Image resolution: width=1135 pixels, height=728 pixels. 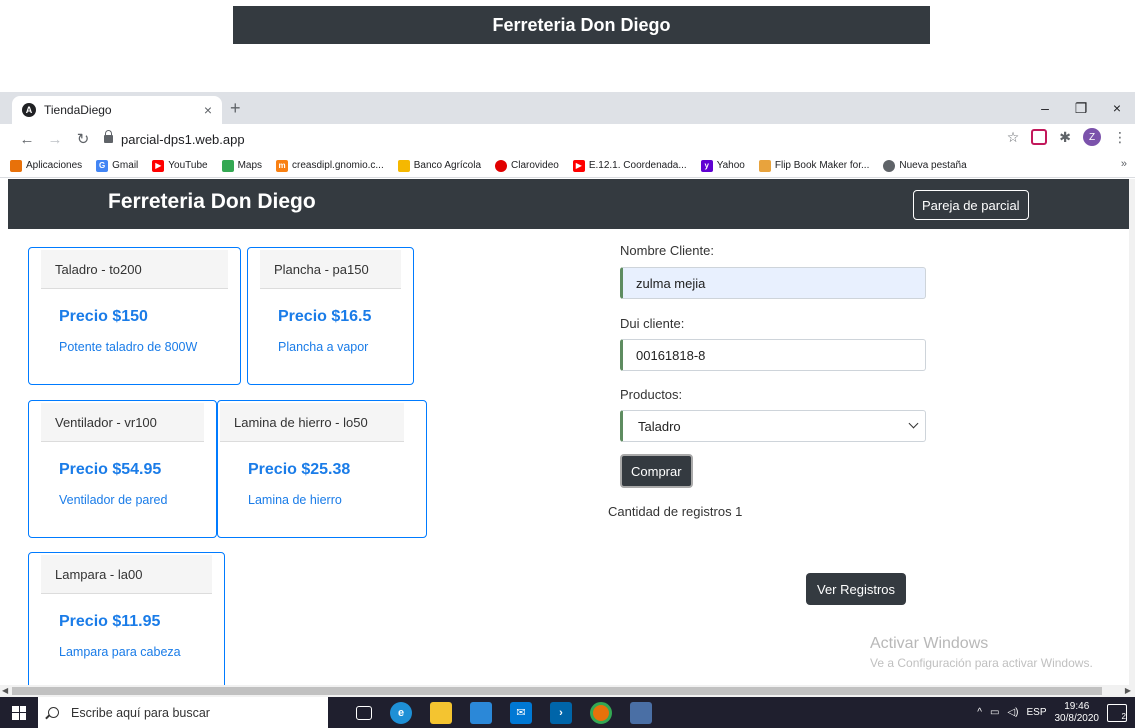 What do you see at coordinates (235, 108) in the screenshot?
I see `new-tab-icon: +` at bounding box center [235, 108].